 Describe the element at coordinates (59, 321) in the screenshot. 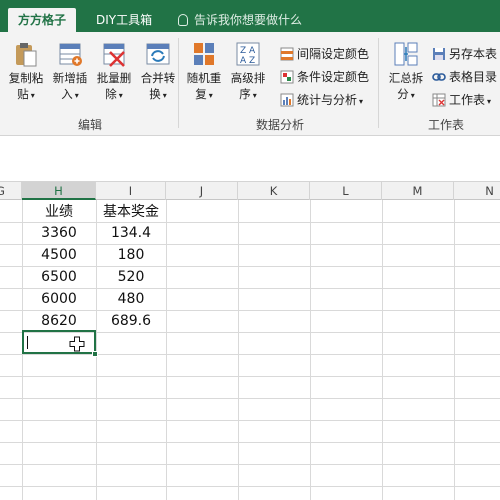

I see `table-cell: 8620` at that location.